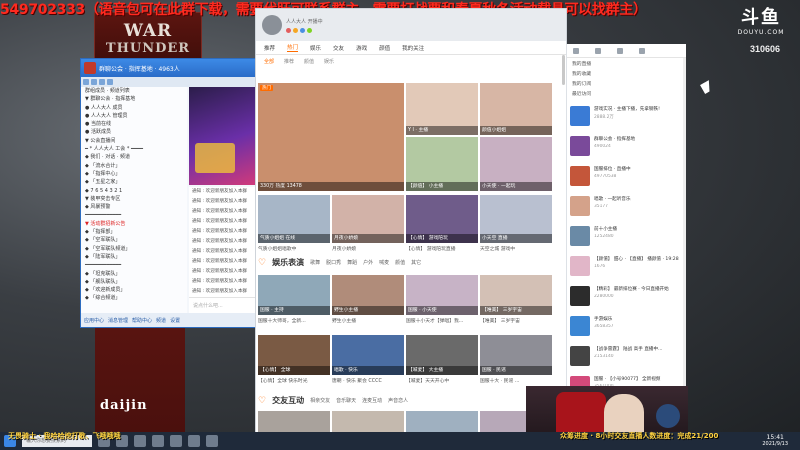 This screenshot has height=450, width=800. Describe the element at coordinates (134, 207) in the screenshot. I see `channel-item: ◆ 风暴预警` at that location.